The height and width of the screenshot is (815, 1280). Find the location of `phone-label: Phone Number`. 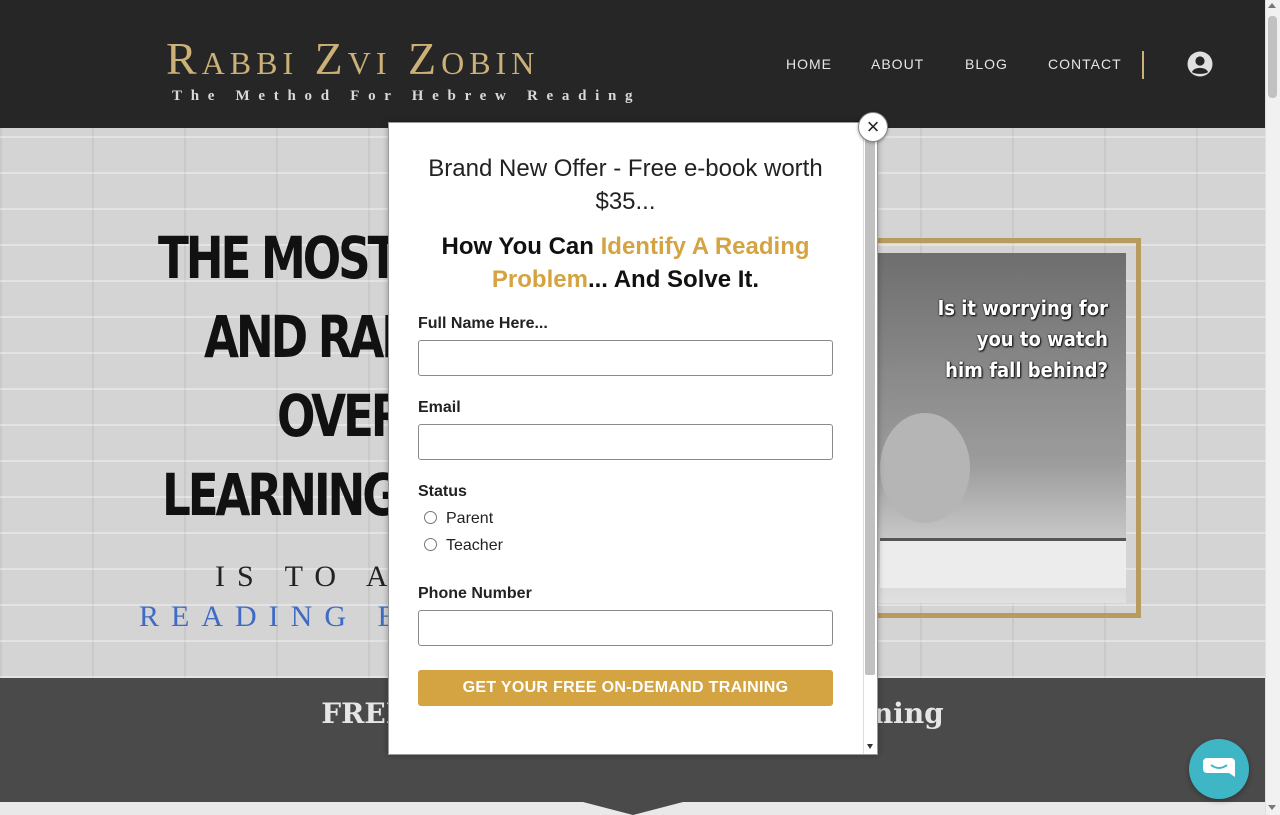

phone-label: Phone Number is located at coordinates (475, 593).